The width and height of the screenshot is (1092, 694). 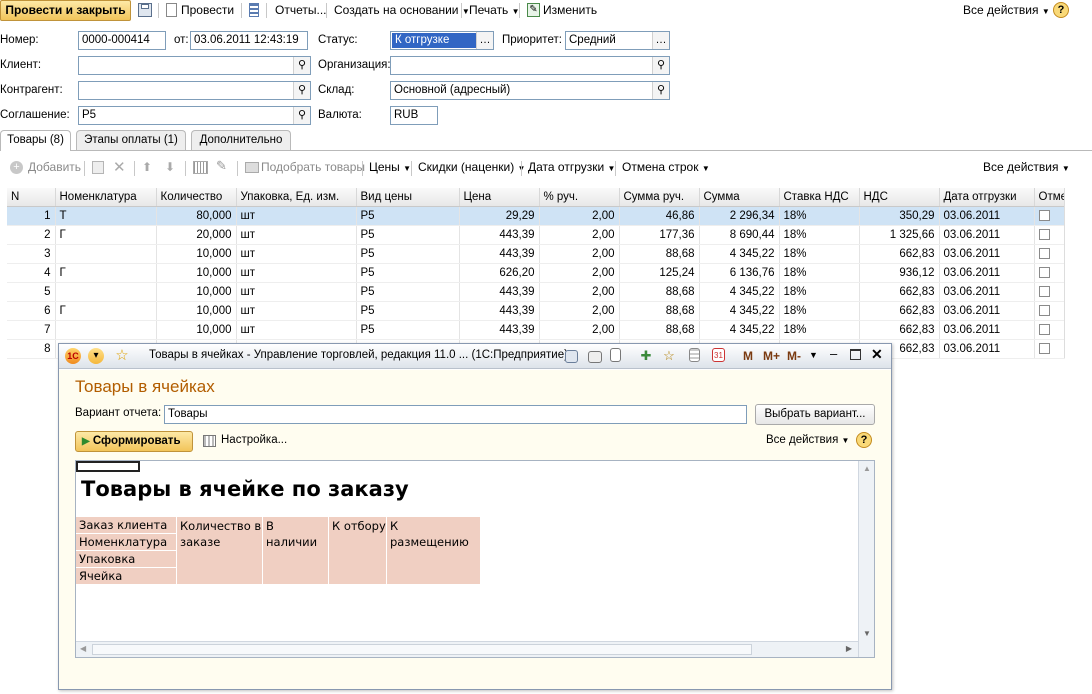 I want to click on print-icon, so click(x=595, y=357).